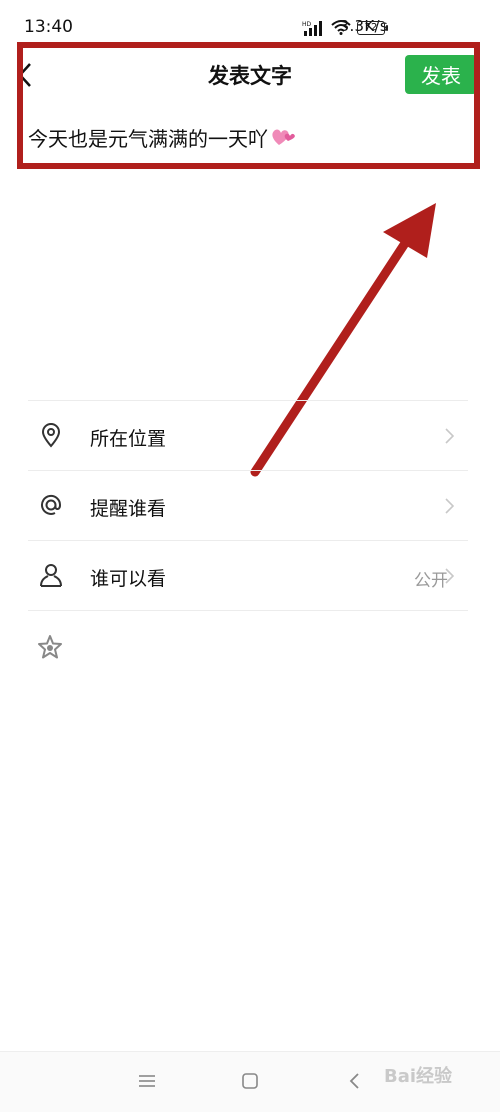 The width and height of the screenshot is (500, 1112). I want to click on back-triangle-icon, so click(355, 1081).